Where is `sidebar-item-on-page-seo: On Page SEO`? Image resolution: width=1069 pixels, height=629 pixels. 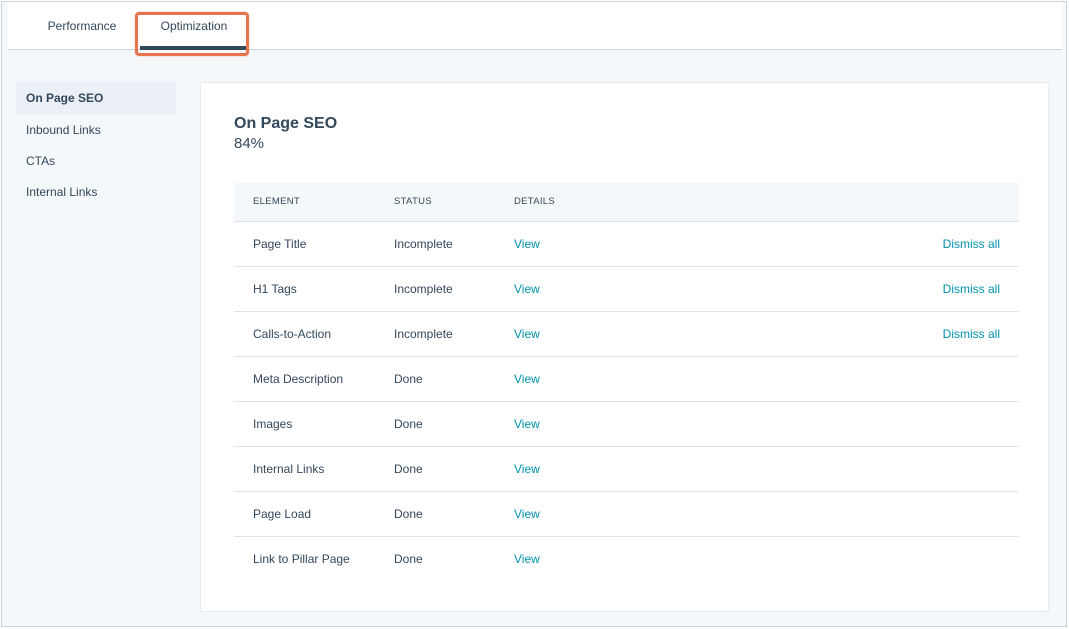 sidebar-item-on-page-seo: On Page SEO is located at coordinates (96, 98).